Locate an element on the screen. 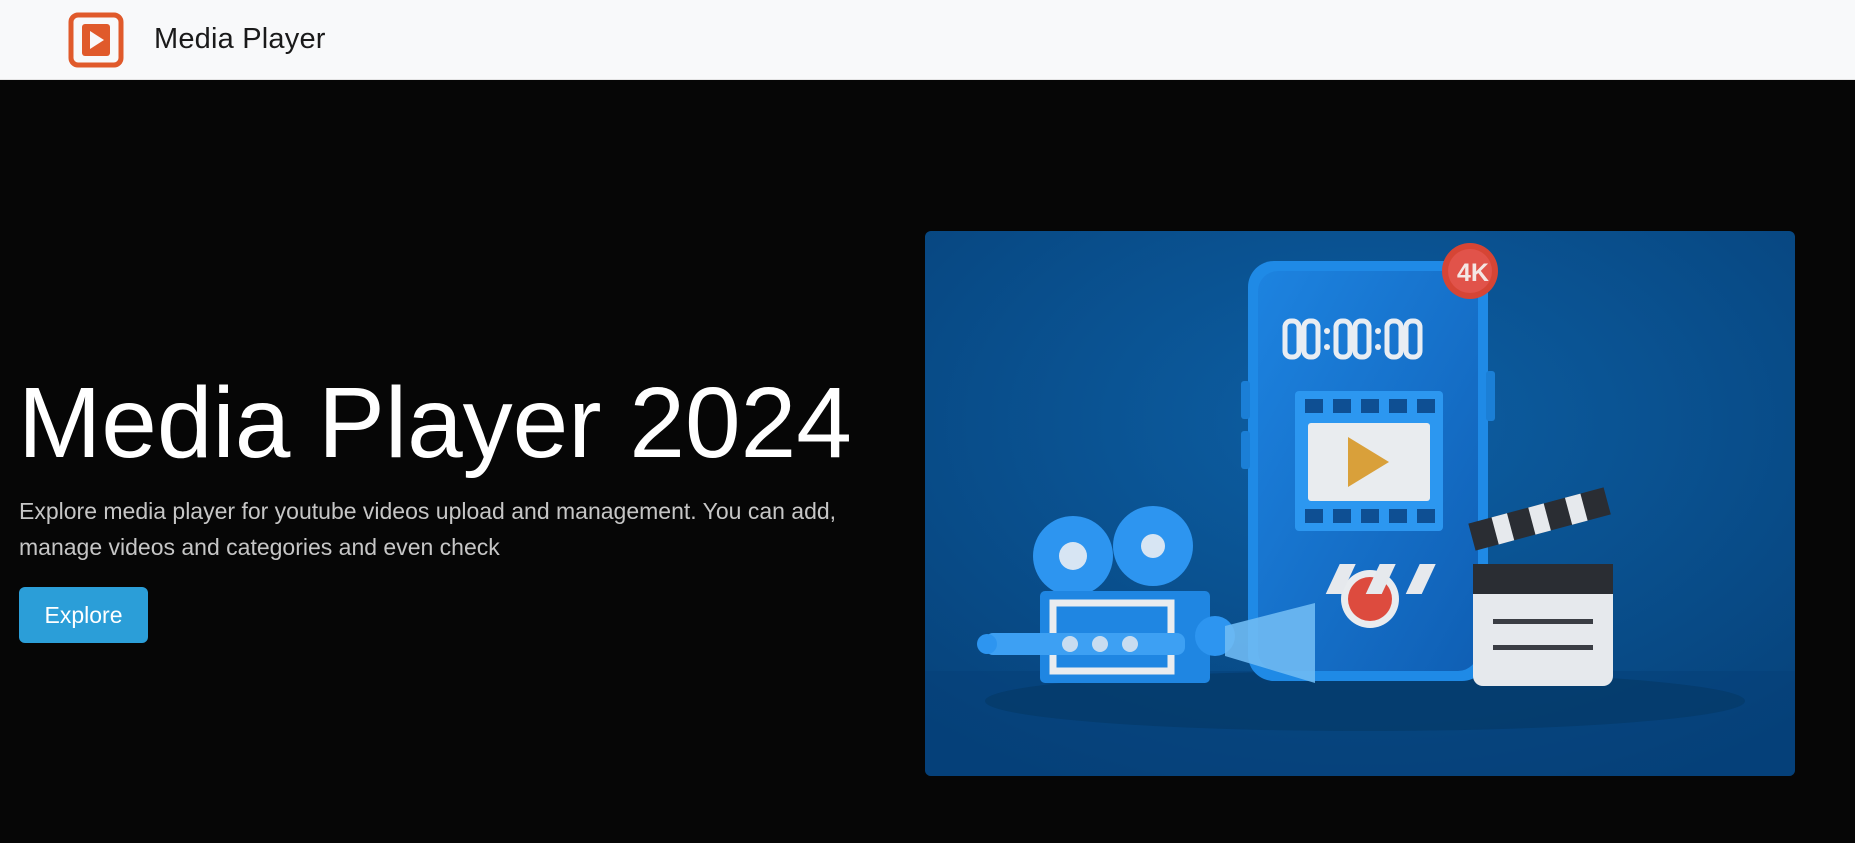 The height and width of the screenshot is (843, 1855). navbar: Media Player is located at coordinates (927, 40).